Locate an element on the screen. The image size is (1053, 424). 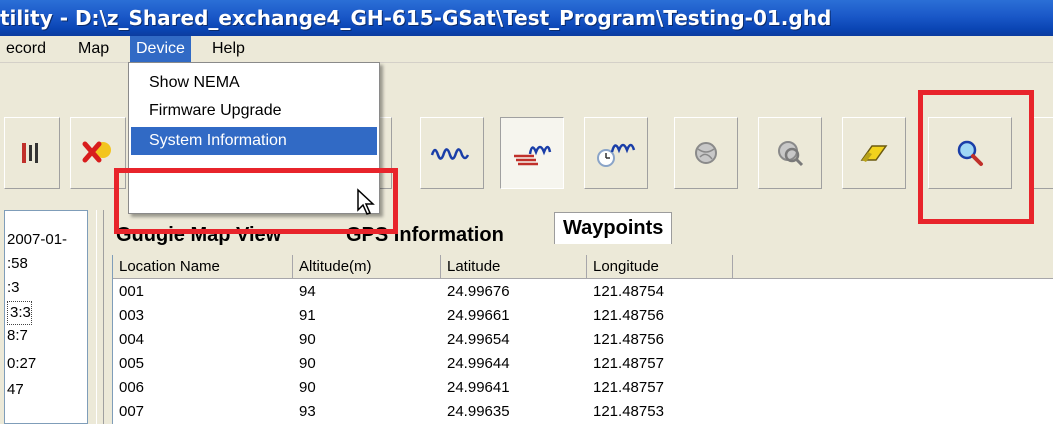
cell-longitude: 121.48753 is located at coordinates (628, 411).